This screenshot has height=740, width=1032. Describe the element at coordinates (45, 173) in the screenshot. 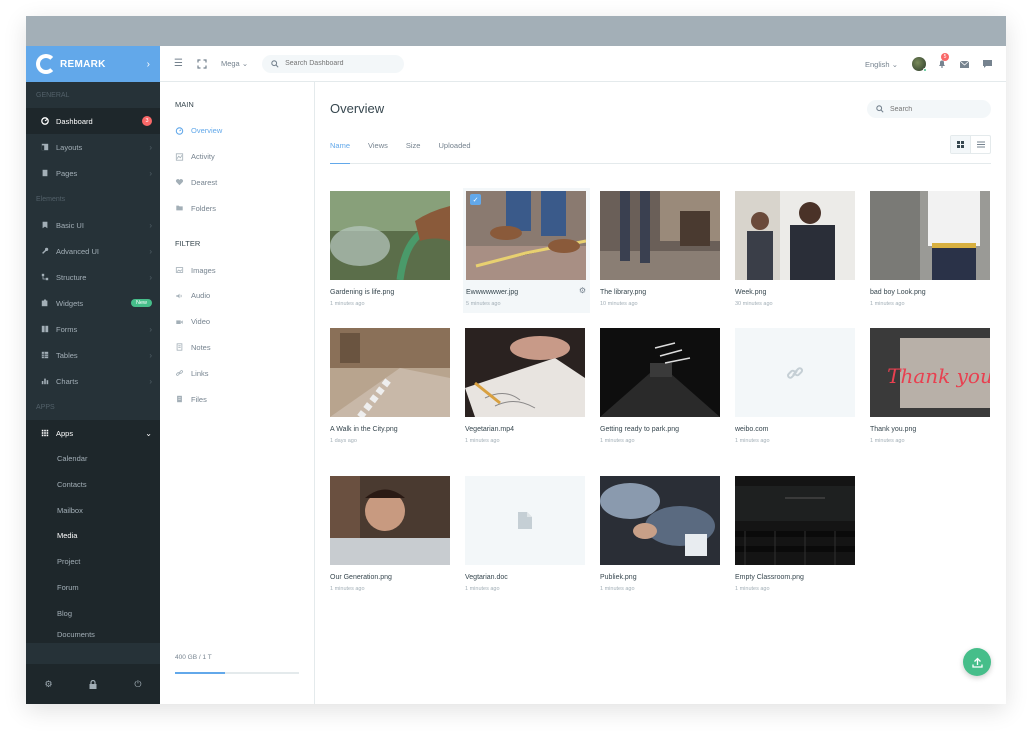

I see `page-icon` at that location.